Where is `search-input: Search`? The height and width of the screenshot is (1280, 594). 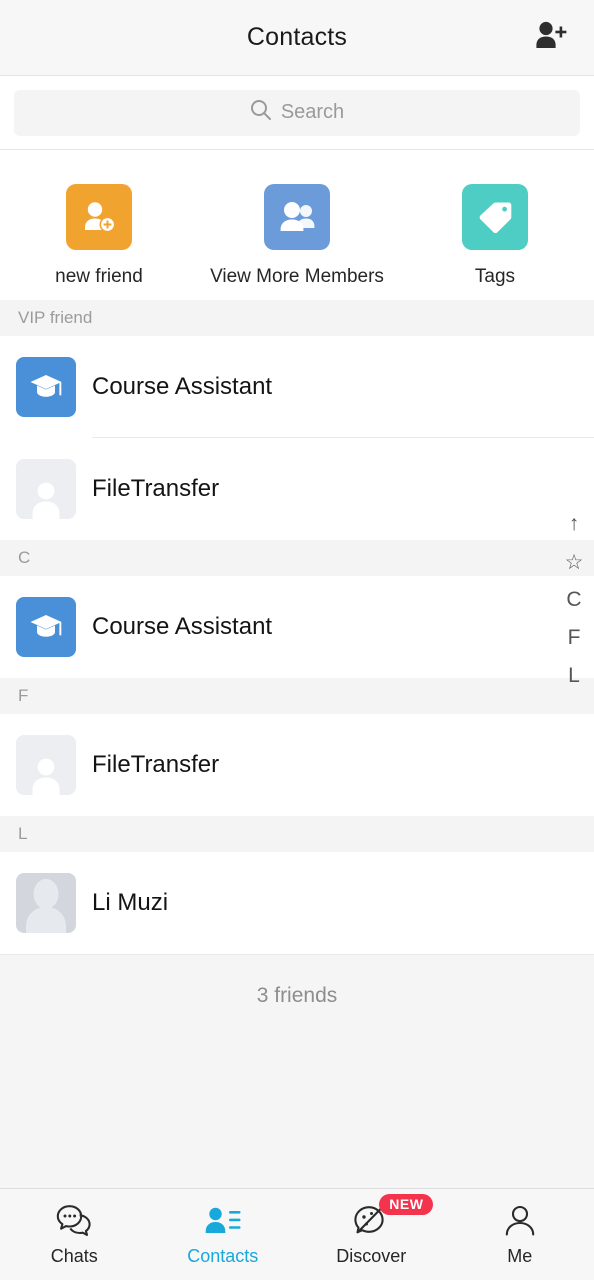 search-input: Search is located at coordinates (297, 112).